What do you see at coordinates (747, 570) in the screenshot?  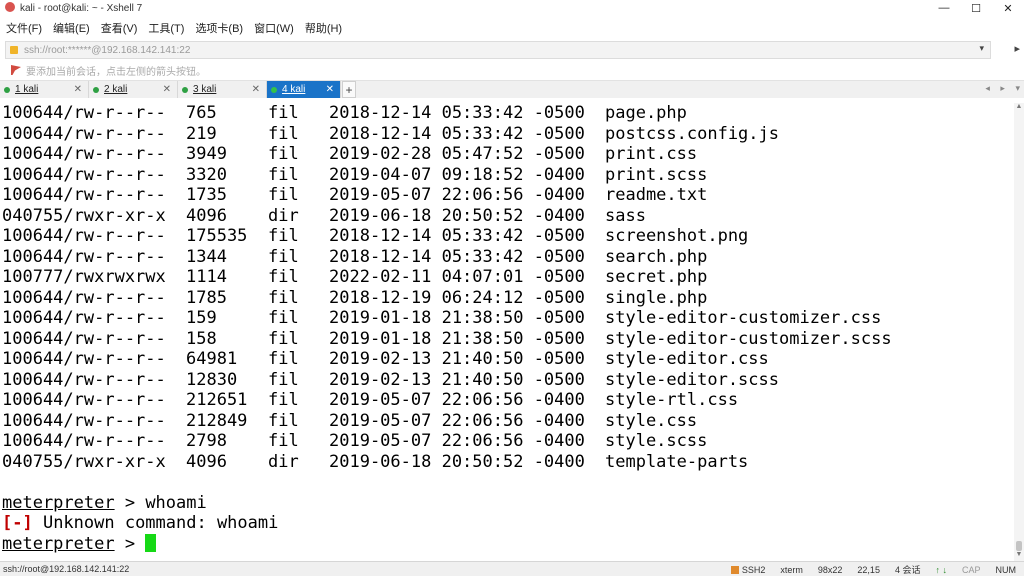 I see `status-protocol: SSH2` at bounding box center [747, 570].